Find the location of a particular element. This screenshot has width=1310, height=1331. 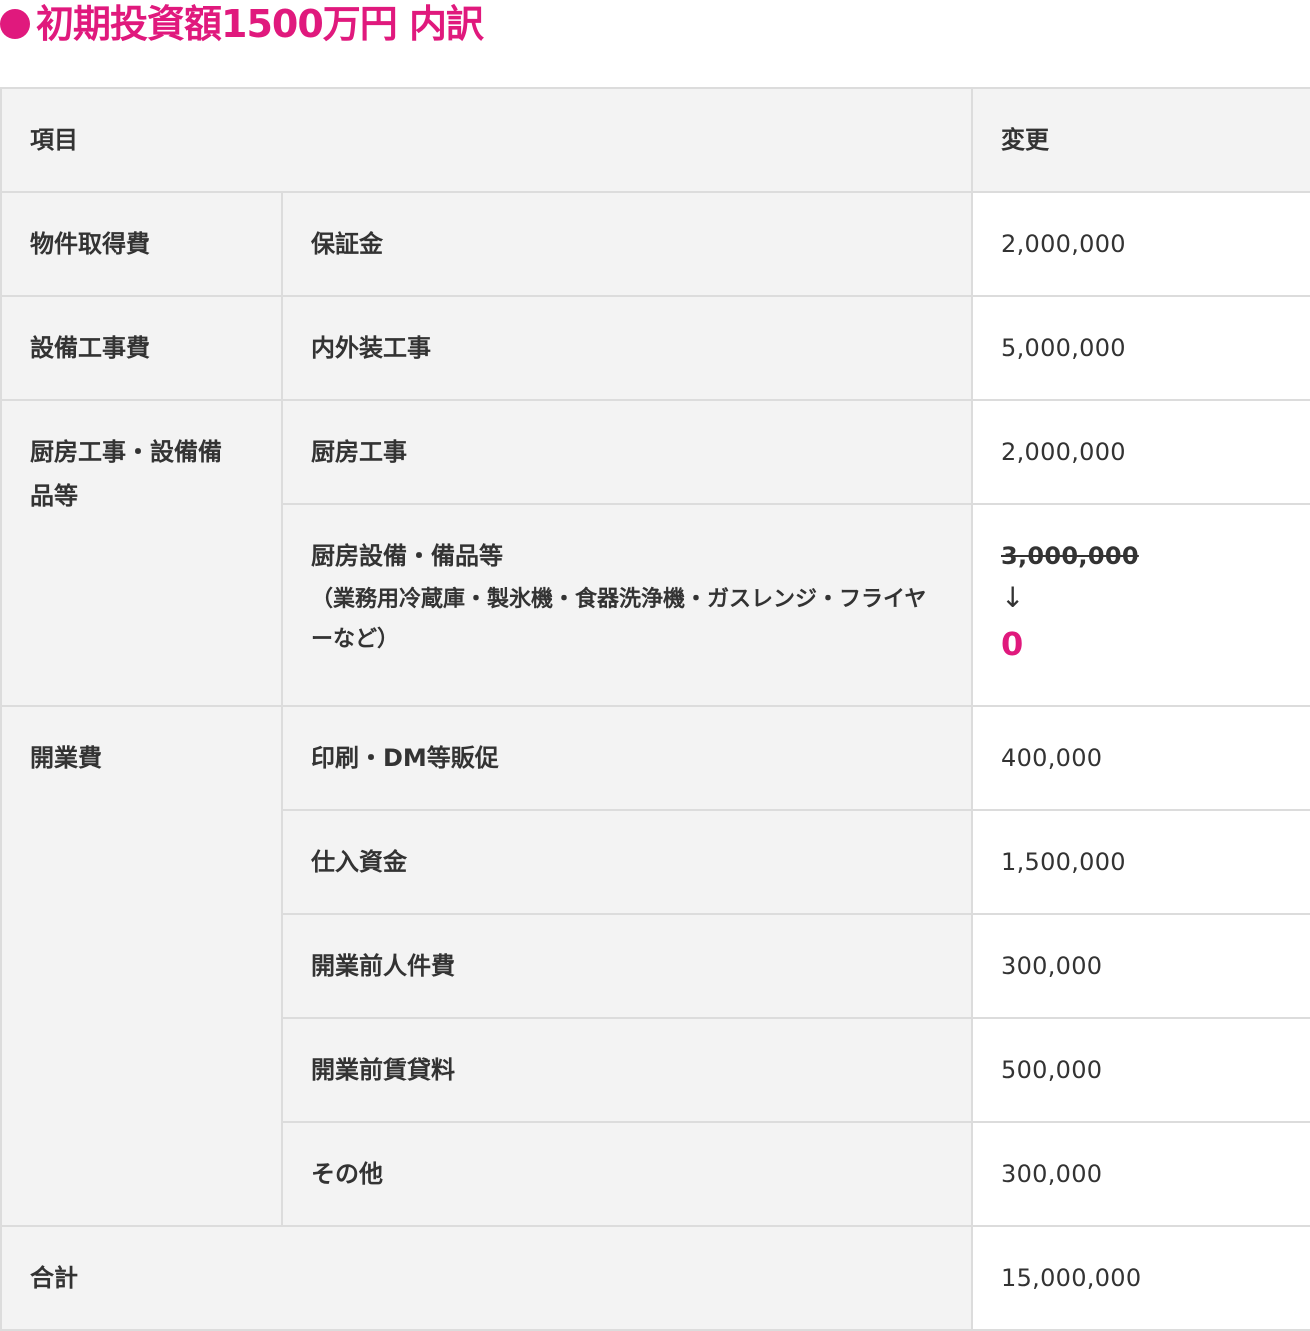

group-label-property: 物件取得費 is located at coordinates (141, 244).